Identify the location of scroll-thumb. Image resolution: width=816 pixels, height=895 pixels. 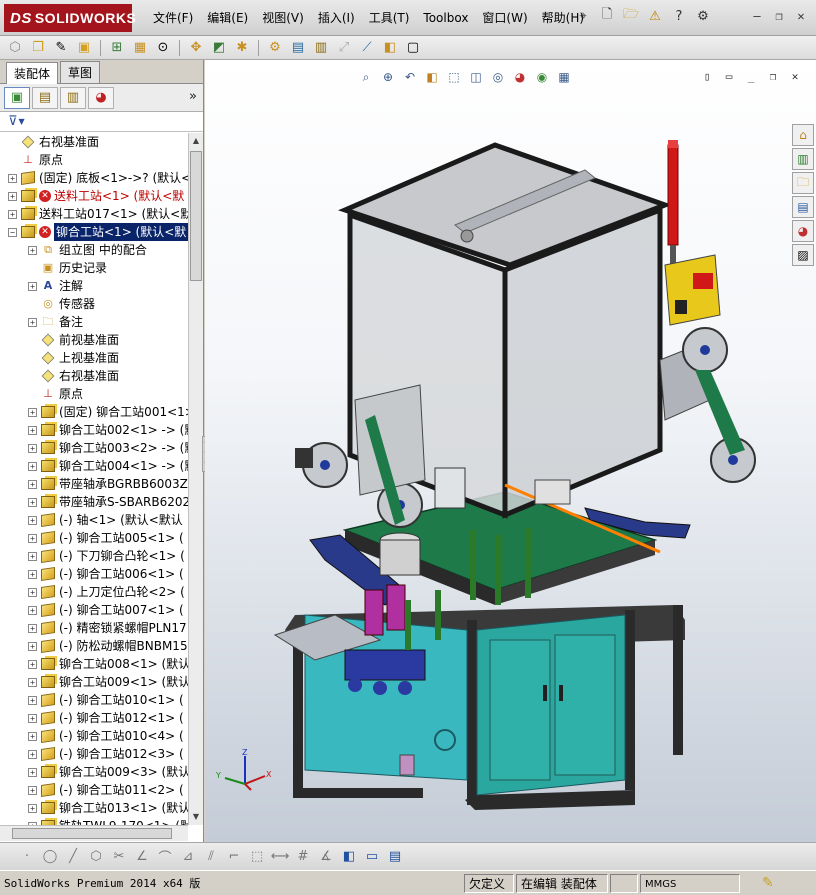
(92, 833).